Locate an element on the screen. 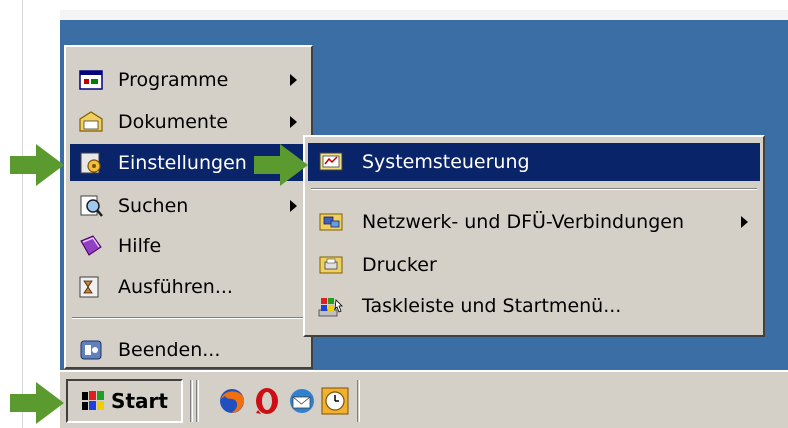  settings-icon is located at coordinates (91, 163).